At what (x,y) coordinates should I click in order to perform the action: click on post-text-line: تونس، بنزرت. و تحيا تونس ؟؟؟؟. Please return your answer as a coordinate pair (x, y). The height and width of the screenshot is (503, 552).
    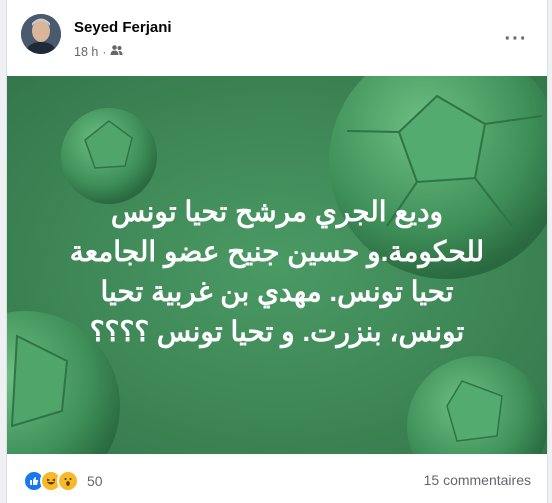
    Looking at the image, I should click on (277, 331).